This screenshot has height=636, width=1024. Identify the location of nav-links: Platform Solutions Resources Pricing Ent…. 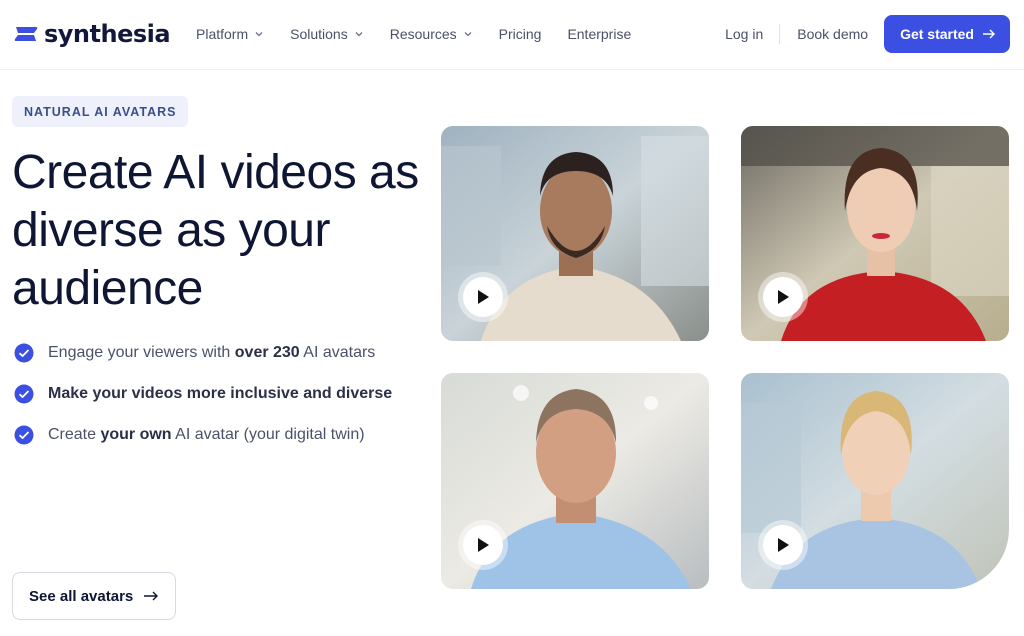
(426, 34).